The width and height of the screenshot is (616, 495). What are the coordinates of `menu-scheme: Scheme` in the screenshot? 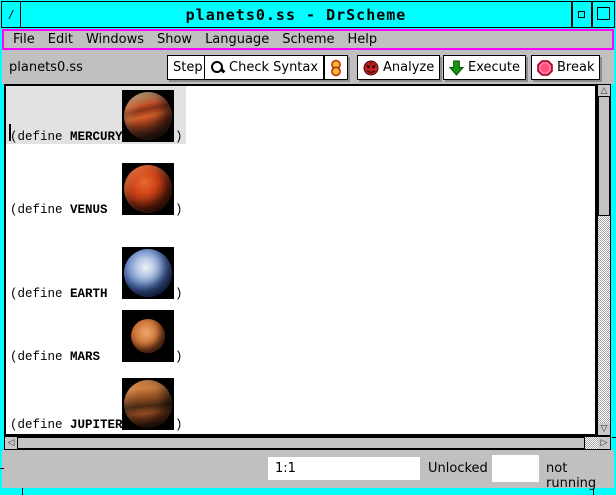 It's located at (308, 39).